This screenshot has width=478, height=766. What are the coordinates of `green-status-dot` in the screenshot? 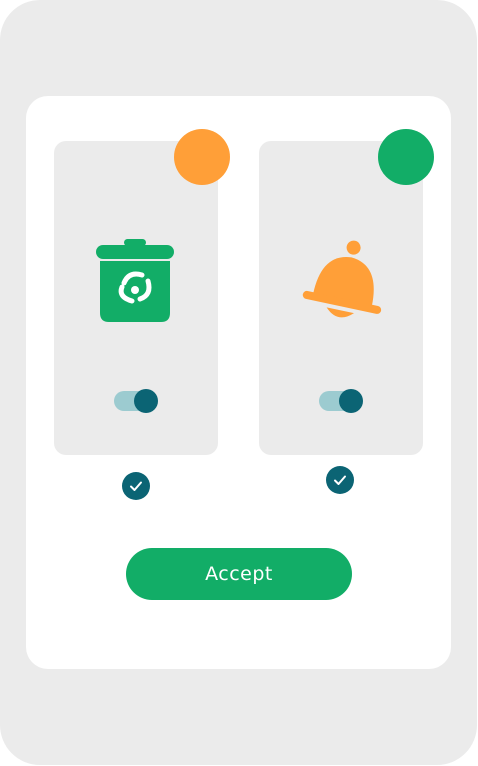 It's located at (406, 157).